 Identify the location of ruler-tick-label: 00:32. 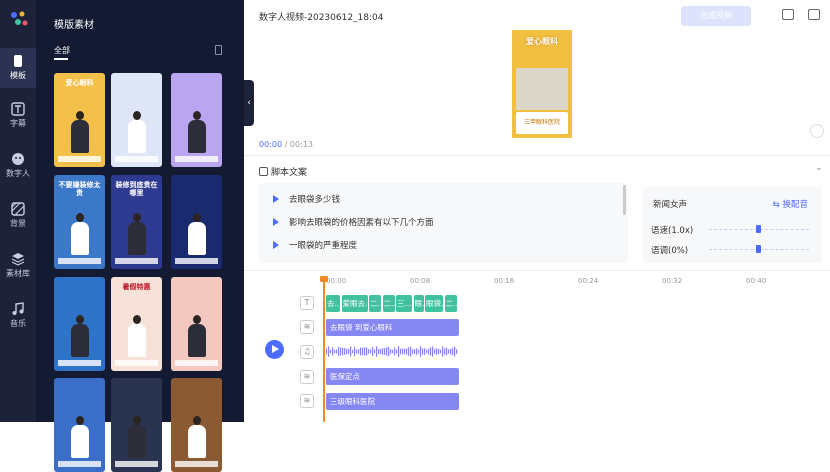
(672, 281).